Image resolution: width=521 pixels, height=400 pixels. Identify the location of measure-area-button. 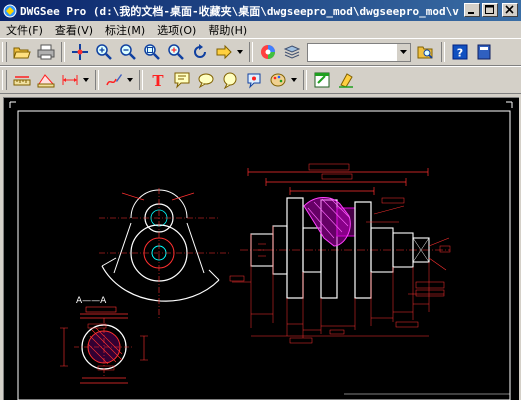
(46, 80).